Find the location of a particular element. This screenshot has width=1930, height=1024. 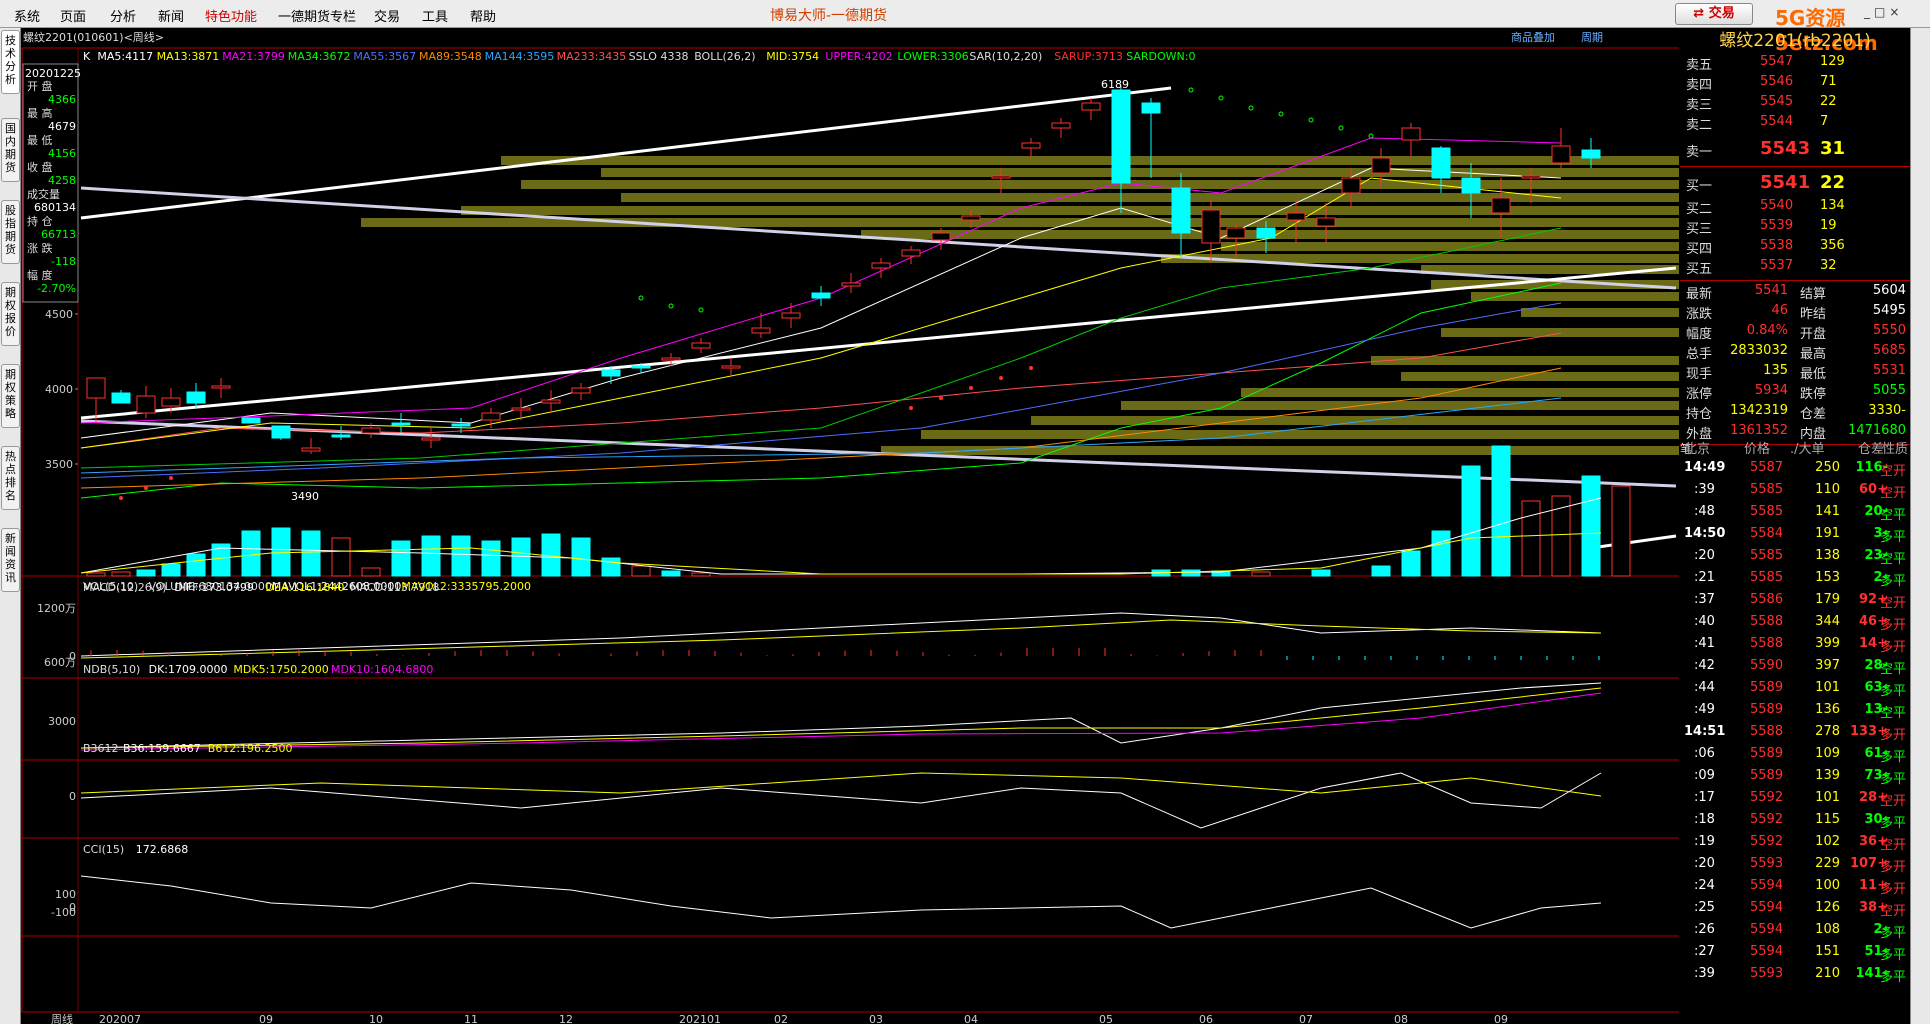

tick-row: :21 5585 153 -2 多平 is located at coordinates (1800, 579).